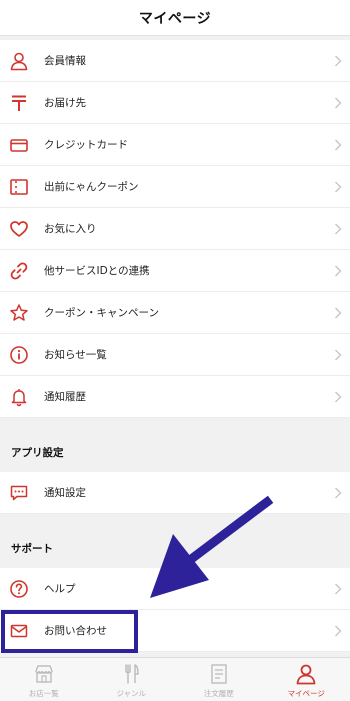  Describe the element at coordinates (37, 453) in the screenshot. I see `section-title: アプリ設定` at that location.